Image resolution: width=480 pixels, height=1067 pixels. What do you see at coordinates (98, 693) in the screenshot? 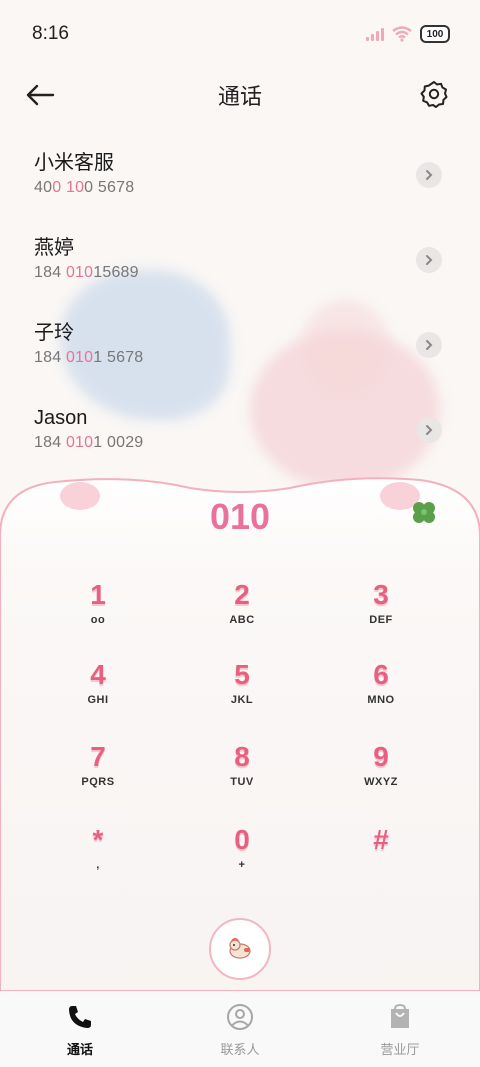
I see `key-4: 4 GHI` at bounding box center [98, 693].